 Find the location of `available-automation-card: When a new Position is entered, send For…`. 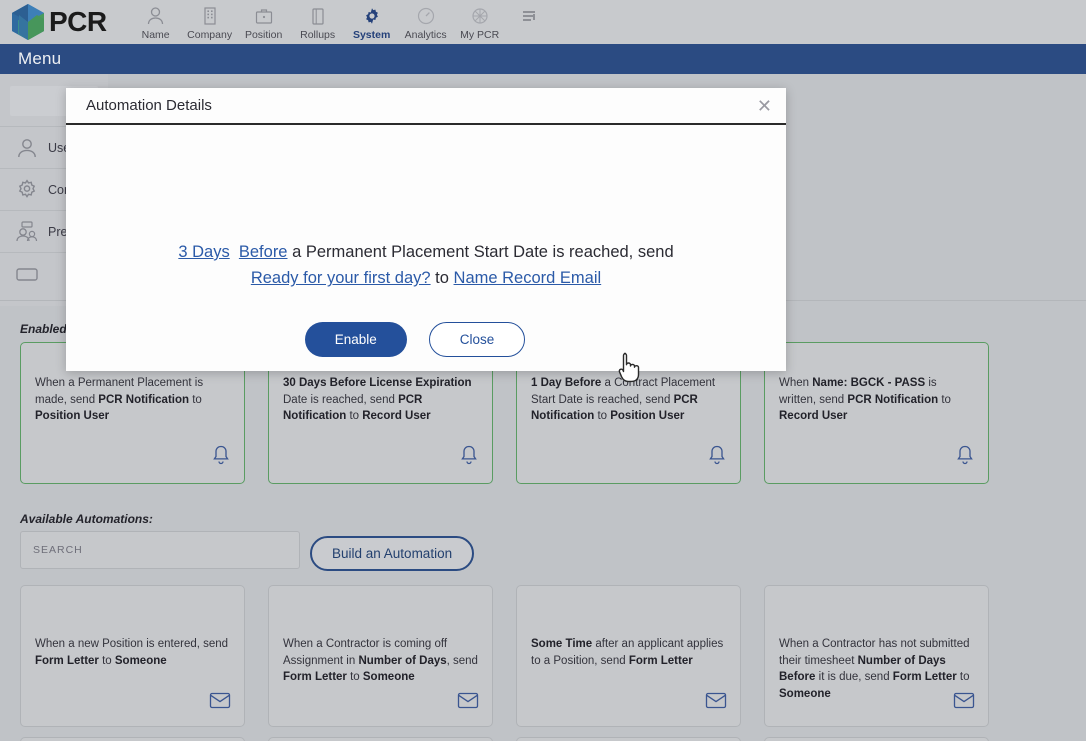

available-automation-card: When a new Position is entered, send For… is located at coordinates (132, 656).